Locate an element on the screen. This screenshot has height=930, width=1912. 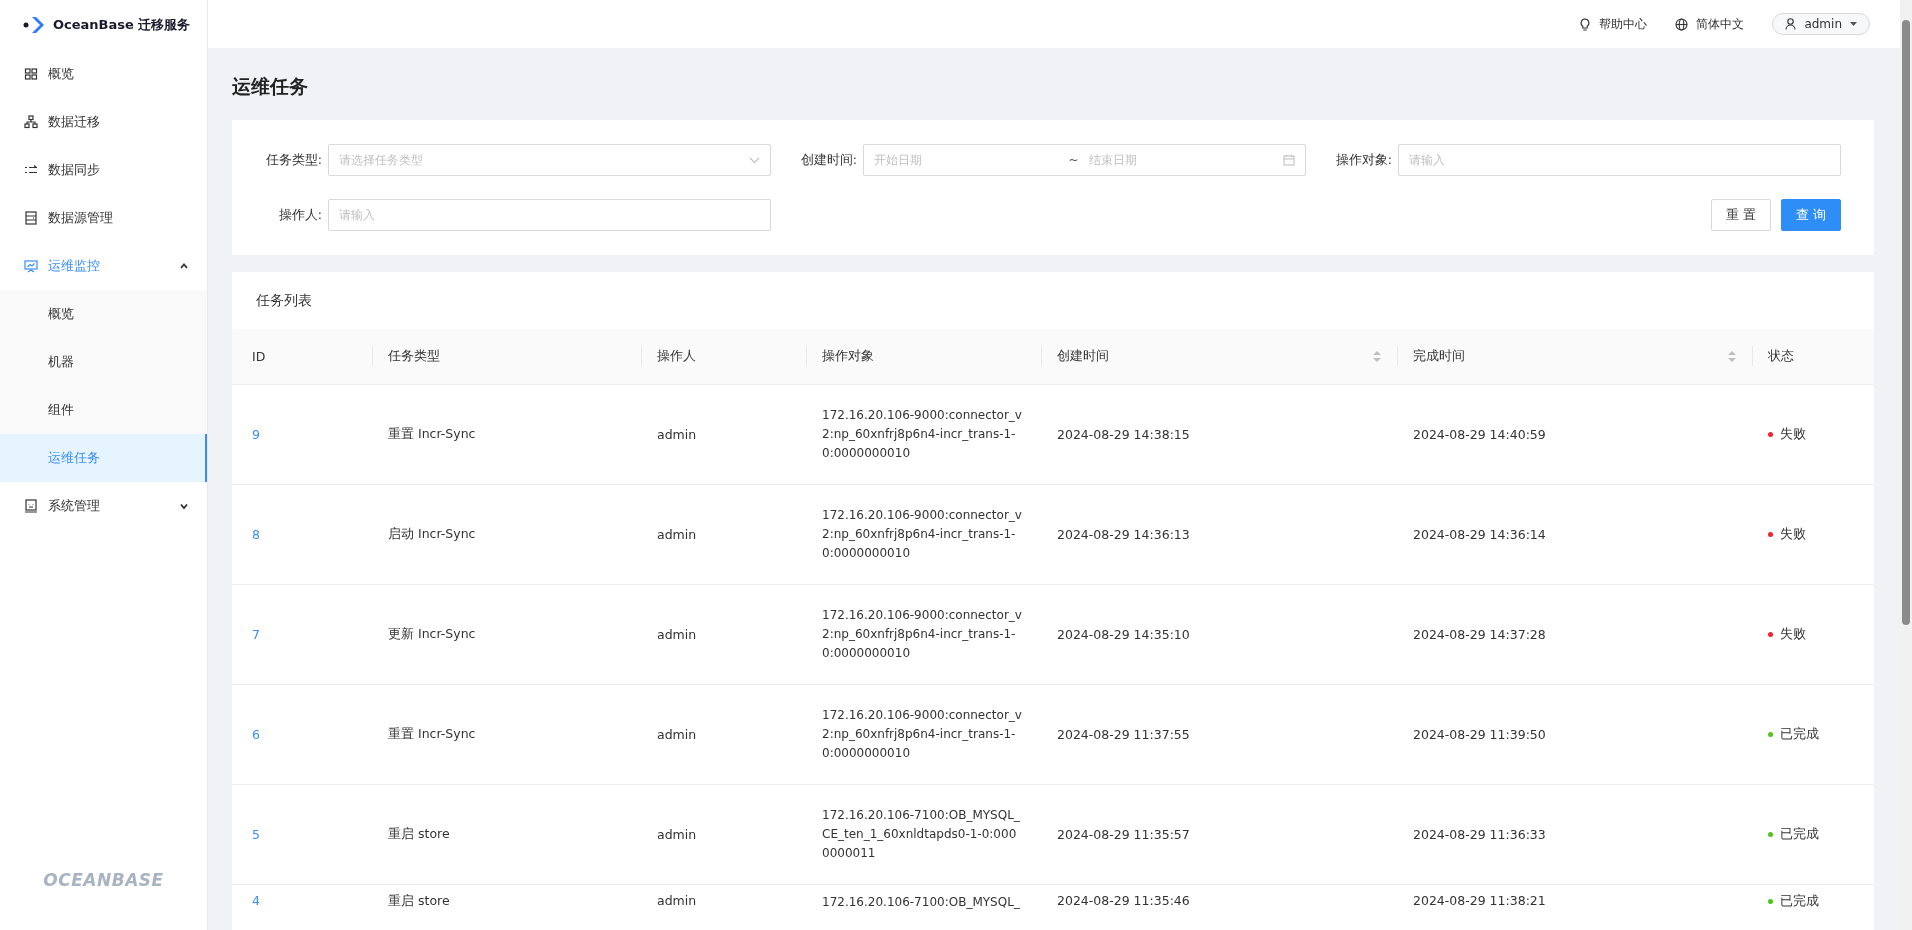
field-label: 操作对象: is located at coordinates (1363, 160).